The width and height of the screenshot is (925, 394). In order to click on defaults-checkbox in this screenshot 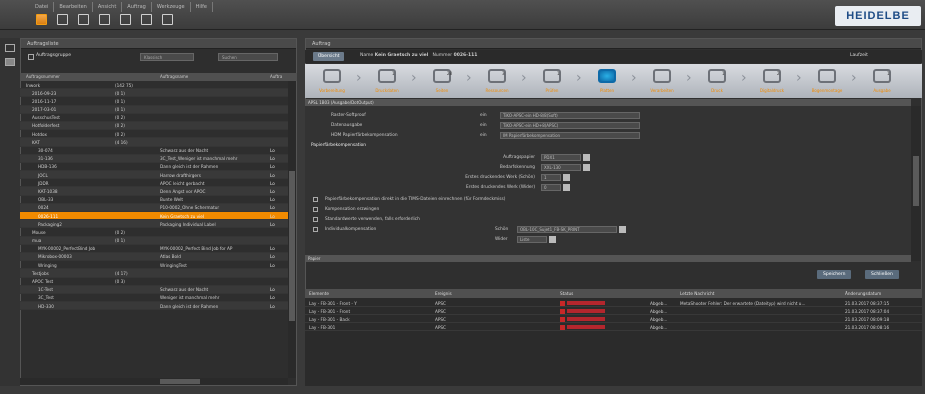, I will do `click(315, 219)`.